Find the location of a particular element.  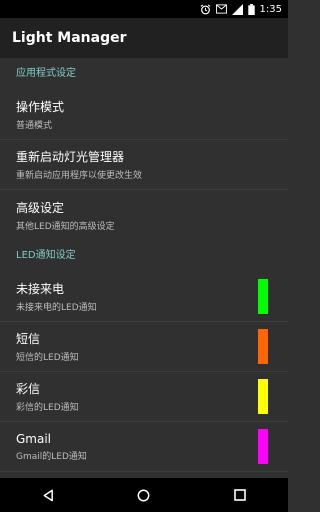

pref-summary: 彩信的LED通知 is located at coordinates (47, 408).